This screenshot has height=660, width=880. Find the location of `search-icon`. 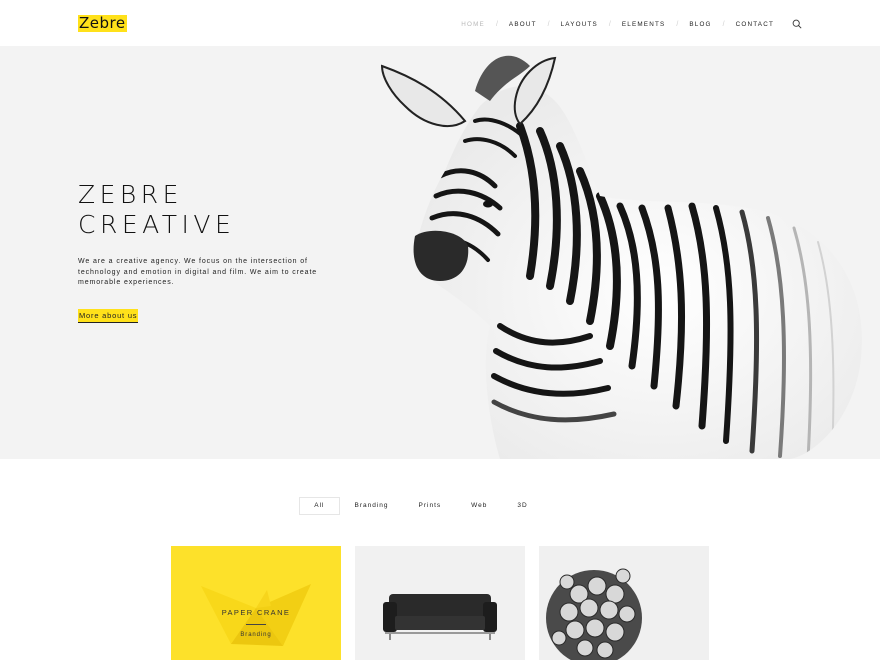

search-icon is located at coordinates (797, 24).